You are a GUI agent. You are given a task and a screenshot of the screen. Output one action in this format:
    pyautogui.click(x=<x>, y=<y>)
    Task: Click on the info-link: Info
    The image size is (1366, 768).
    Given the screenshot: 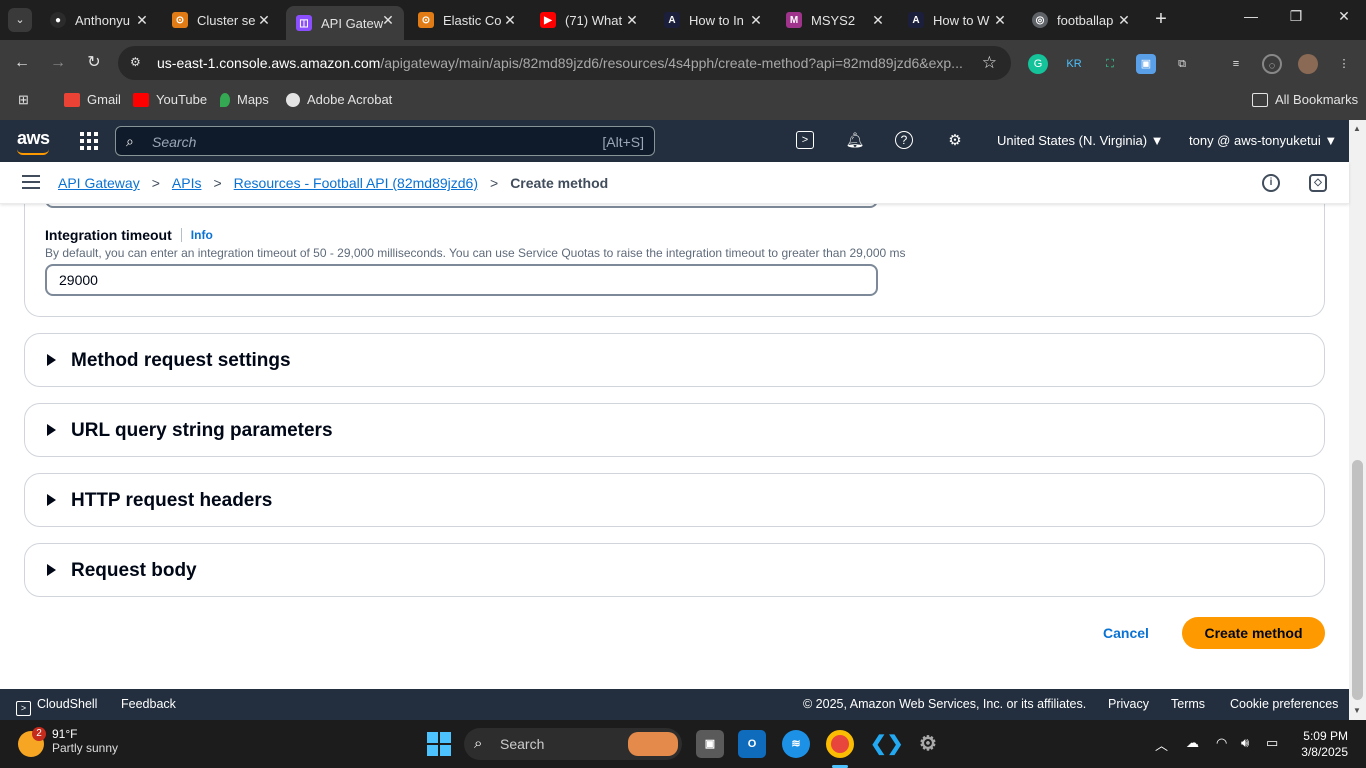 What is the action you would take?
    pyautogui.click(x=202, y=235)
    